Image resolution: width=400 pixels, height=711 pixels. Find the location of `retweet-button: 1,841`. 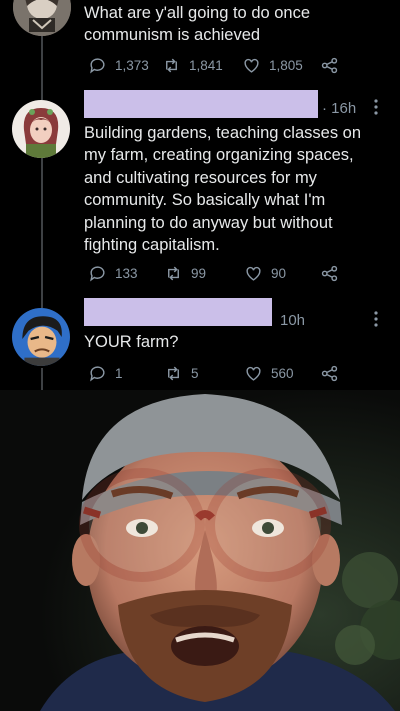

retweet-button: 1,841 is located at coordinates (192, 65).